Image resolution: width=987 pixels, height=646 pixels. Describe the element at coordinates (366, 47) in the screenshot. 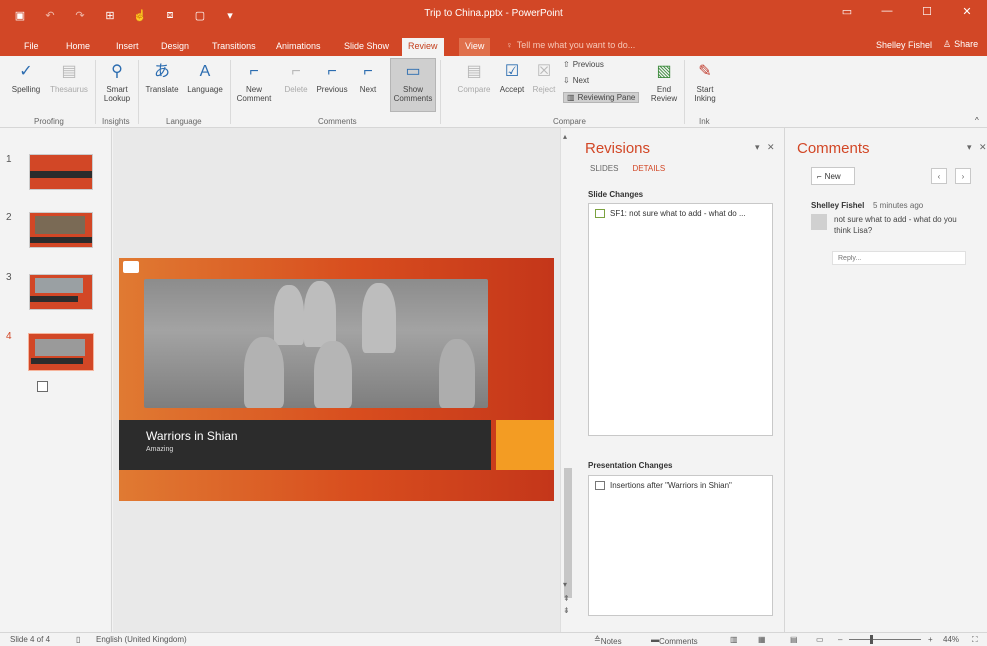

I see `tab-slide-show: Slide Show` at that location.